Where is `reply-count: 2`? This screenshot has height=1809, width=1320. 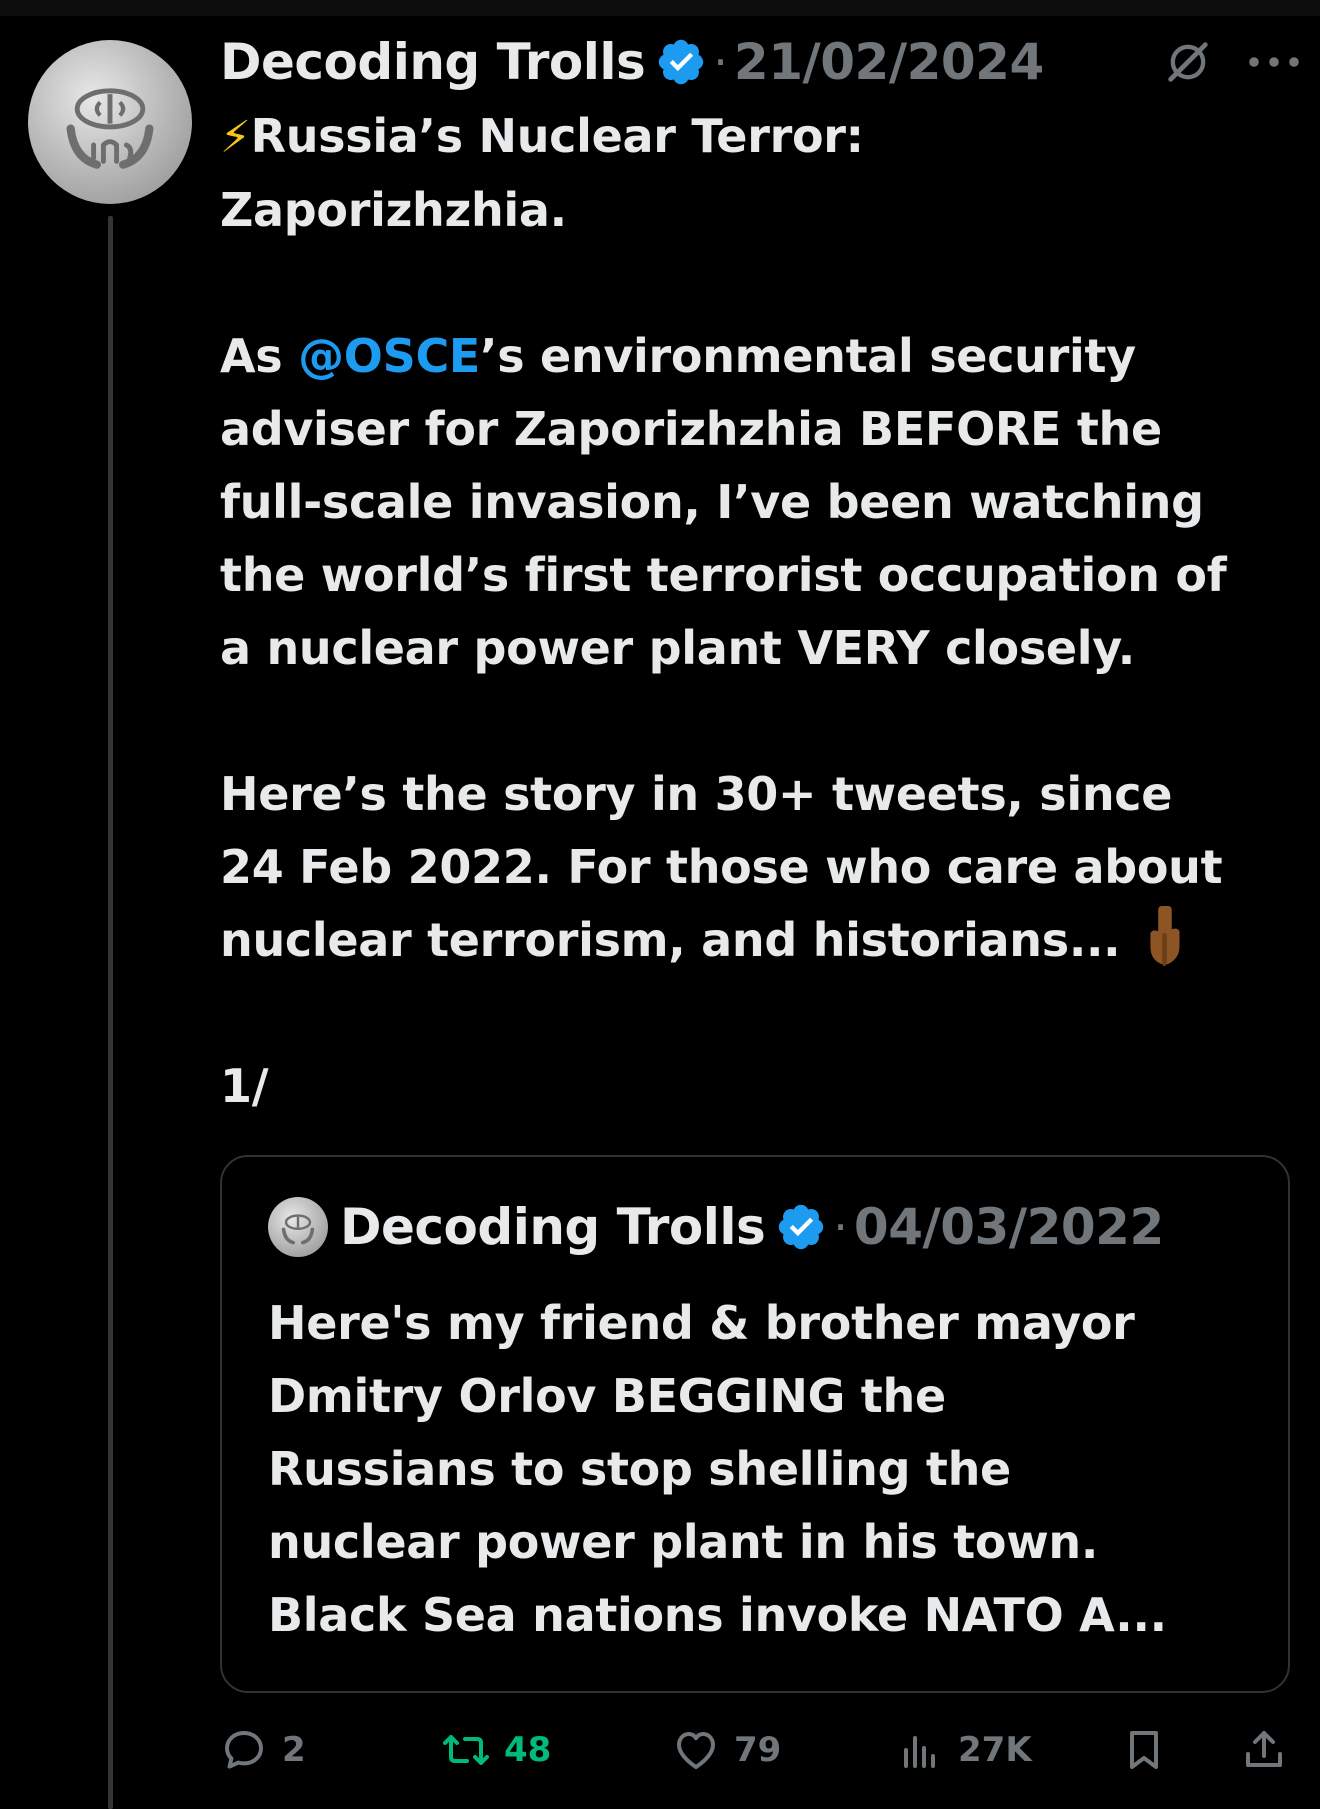 reply-count: 2 is located at coordinates (294, 1750).